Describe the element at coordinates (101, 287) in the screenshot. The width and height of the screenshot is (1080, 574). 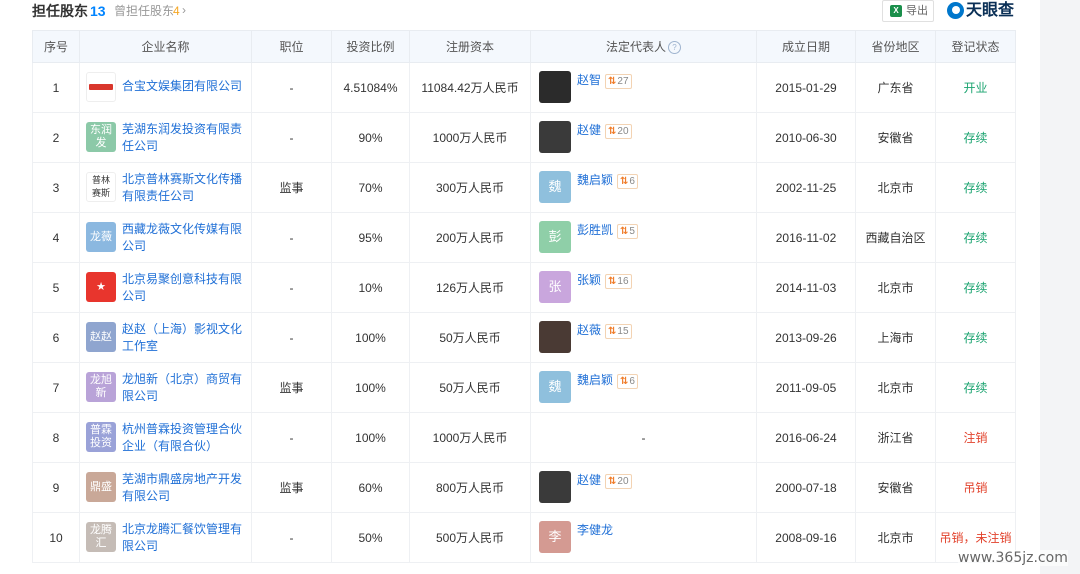
I see `company-logo: ★` at that location.